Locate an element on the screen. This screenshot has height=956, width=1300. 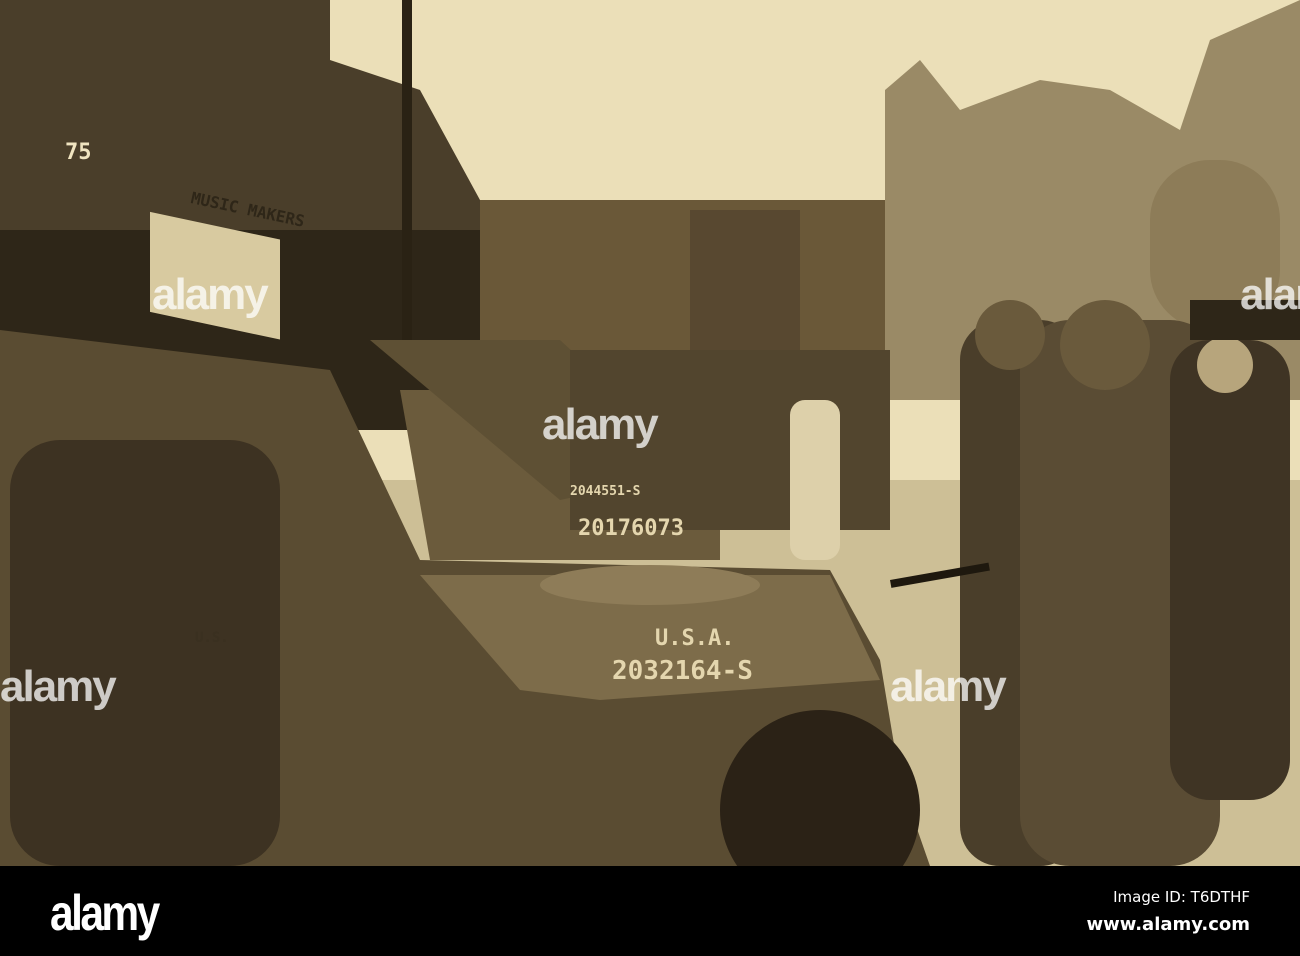
center-building-red is located at coordinates (745, 290).